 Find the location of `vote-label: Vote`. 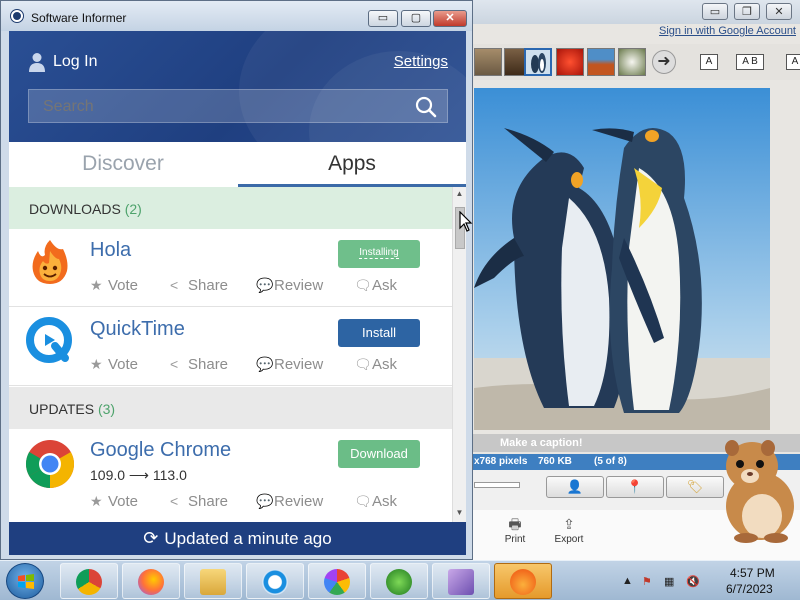

vote-label: Vote is located at coordinates (123, 501).